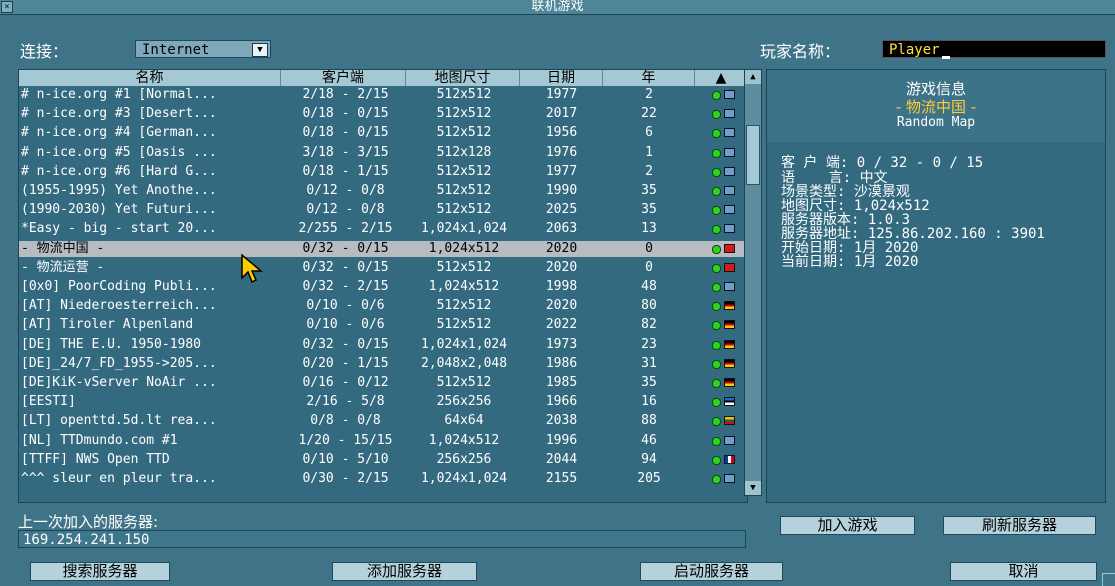 Image resolution: width=1115 pixels, height=586 pixels. I want to click on server-years-cell: 35, so click(649, 190).